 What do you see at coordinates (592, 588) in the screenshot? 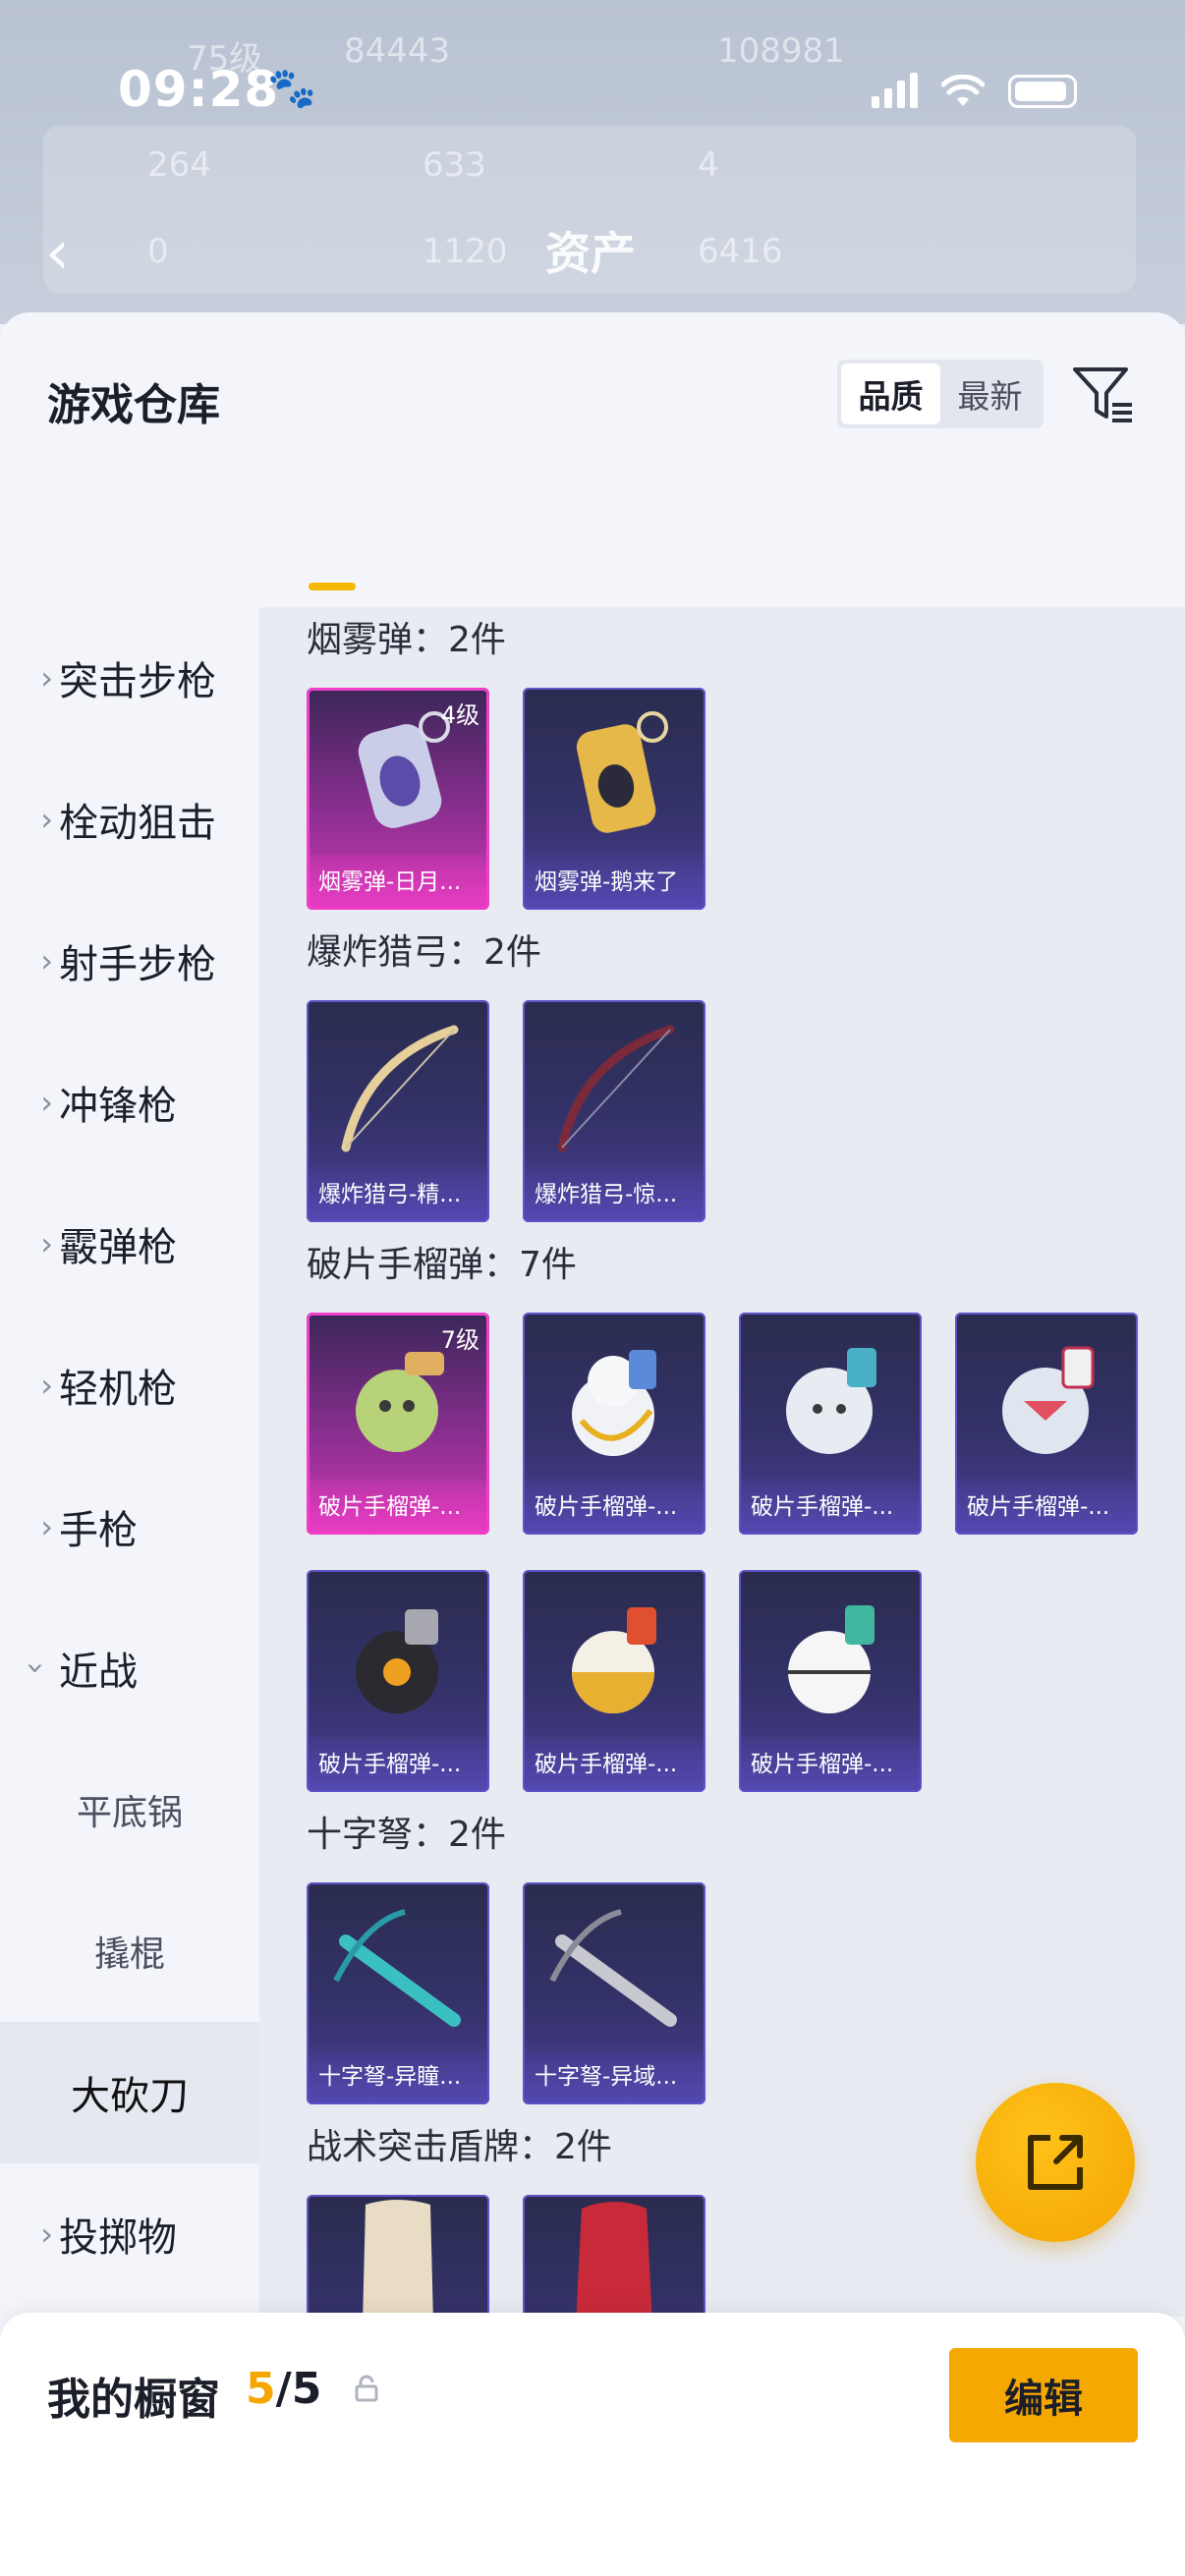
I see `category-tabs: 时装 898 枪械 308 装备 376 载具 5 战备 213` at bounding box center [592, 588].